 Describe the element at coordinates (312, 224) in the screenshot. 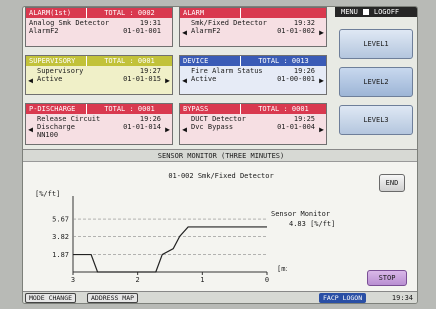

I see `readout-value: 4.83 [%/ft]` at that location.